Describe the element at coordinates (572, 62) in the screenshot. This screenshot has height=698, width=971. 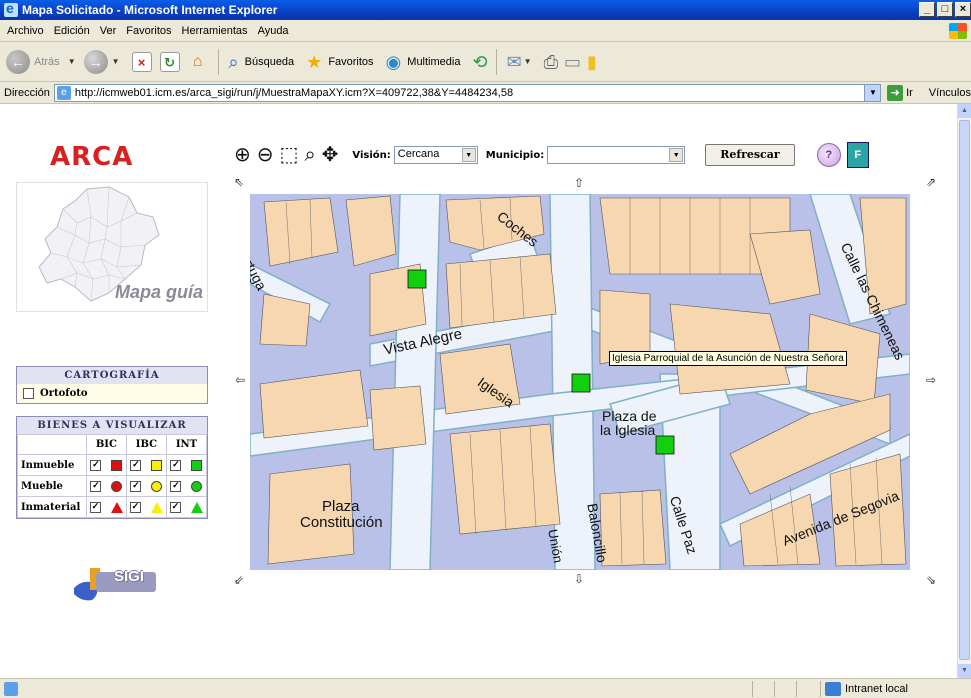
I see `edit-icon: ▭` at that location.